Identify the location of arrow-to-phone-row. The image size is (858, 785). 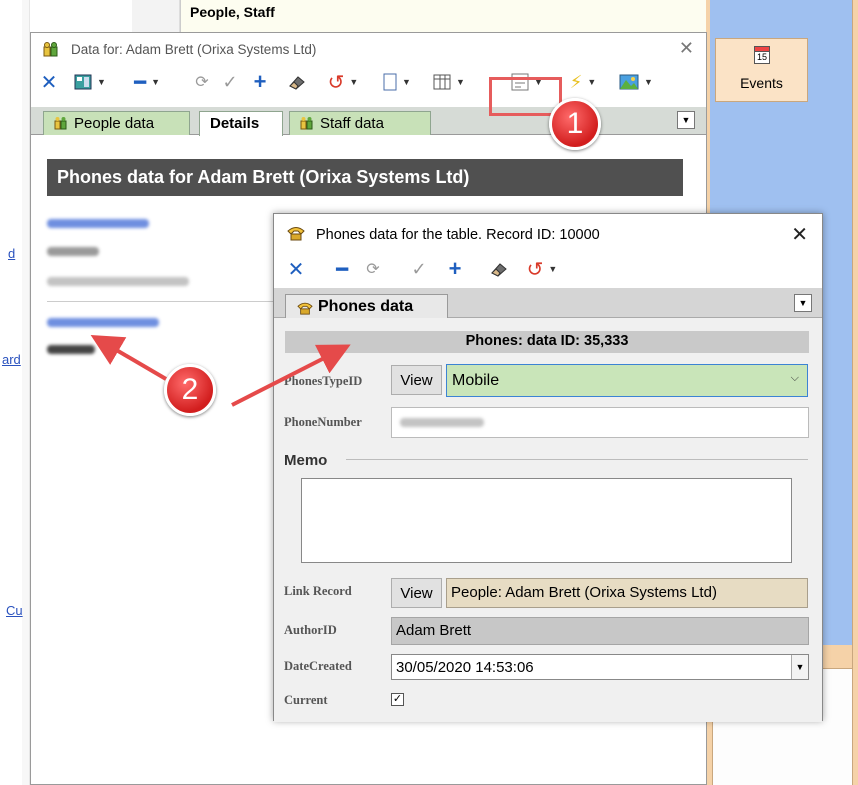
(129, 357).